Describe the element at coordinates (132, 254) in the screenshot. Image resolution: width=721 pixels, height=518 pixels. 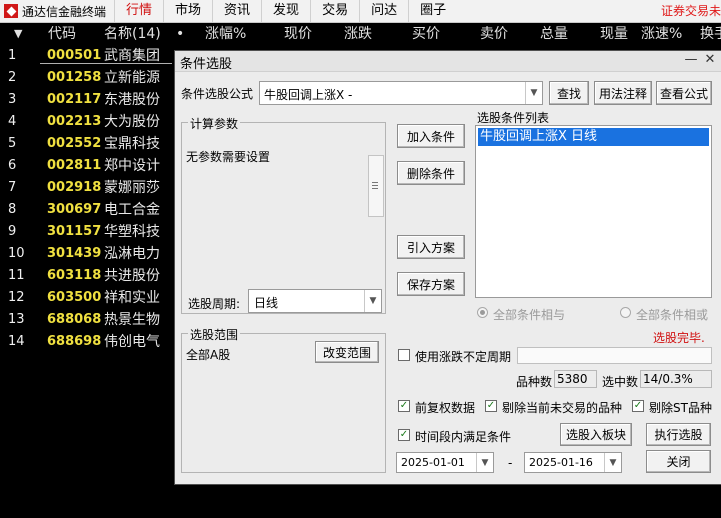
I see `stock-name: 泓淋电力` at that location.